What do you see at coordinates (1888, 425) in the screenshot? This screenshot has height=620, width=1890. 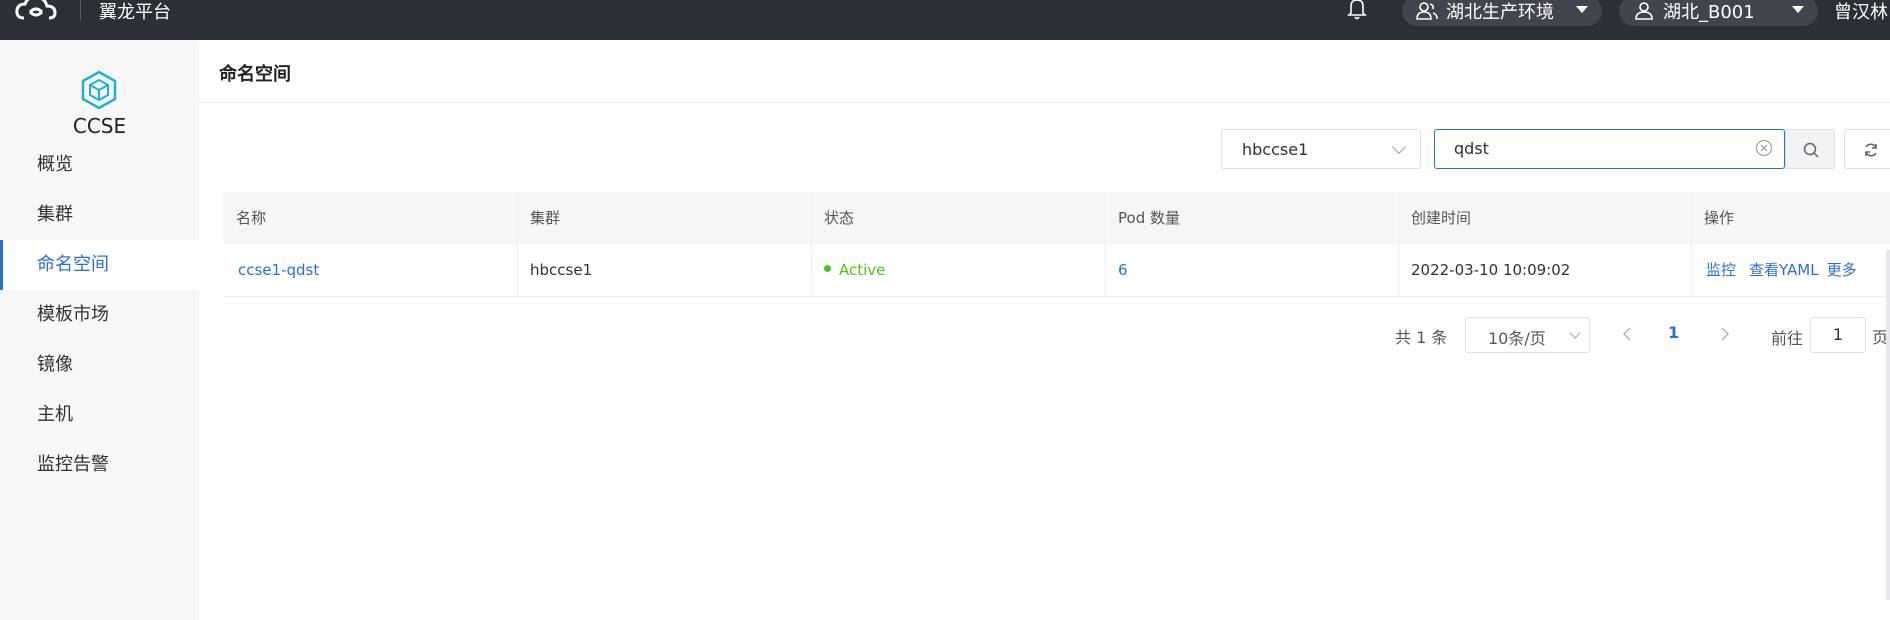 I see `right-edge-scrollbar` at bounding box center [1888, 425].